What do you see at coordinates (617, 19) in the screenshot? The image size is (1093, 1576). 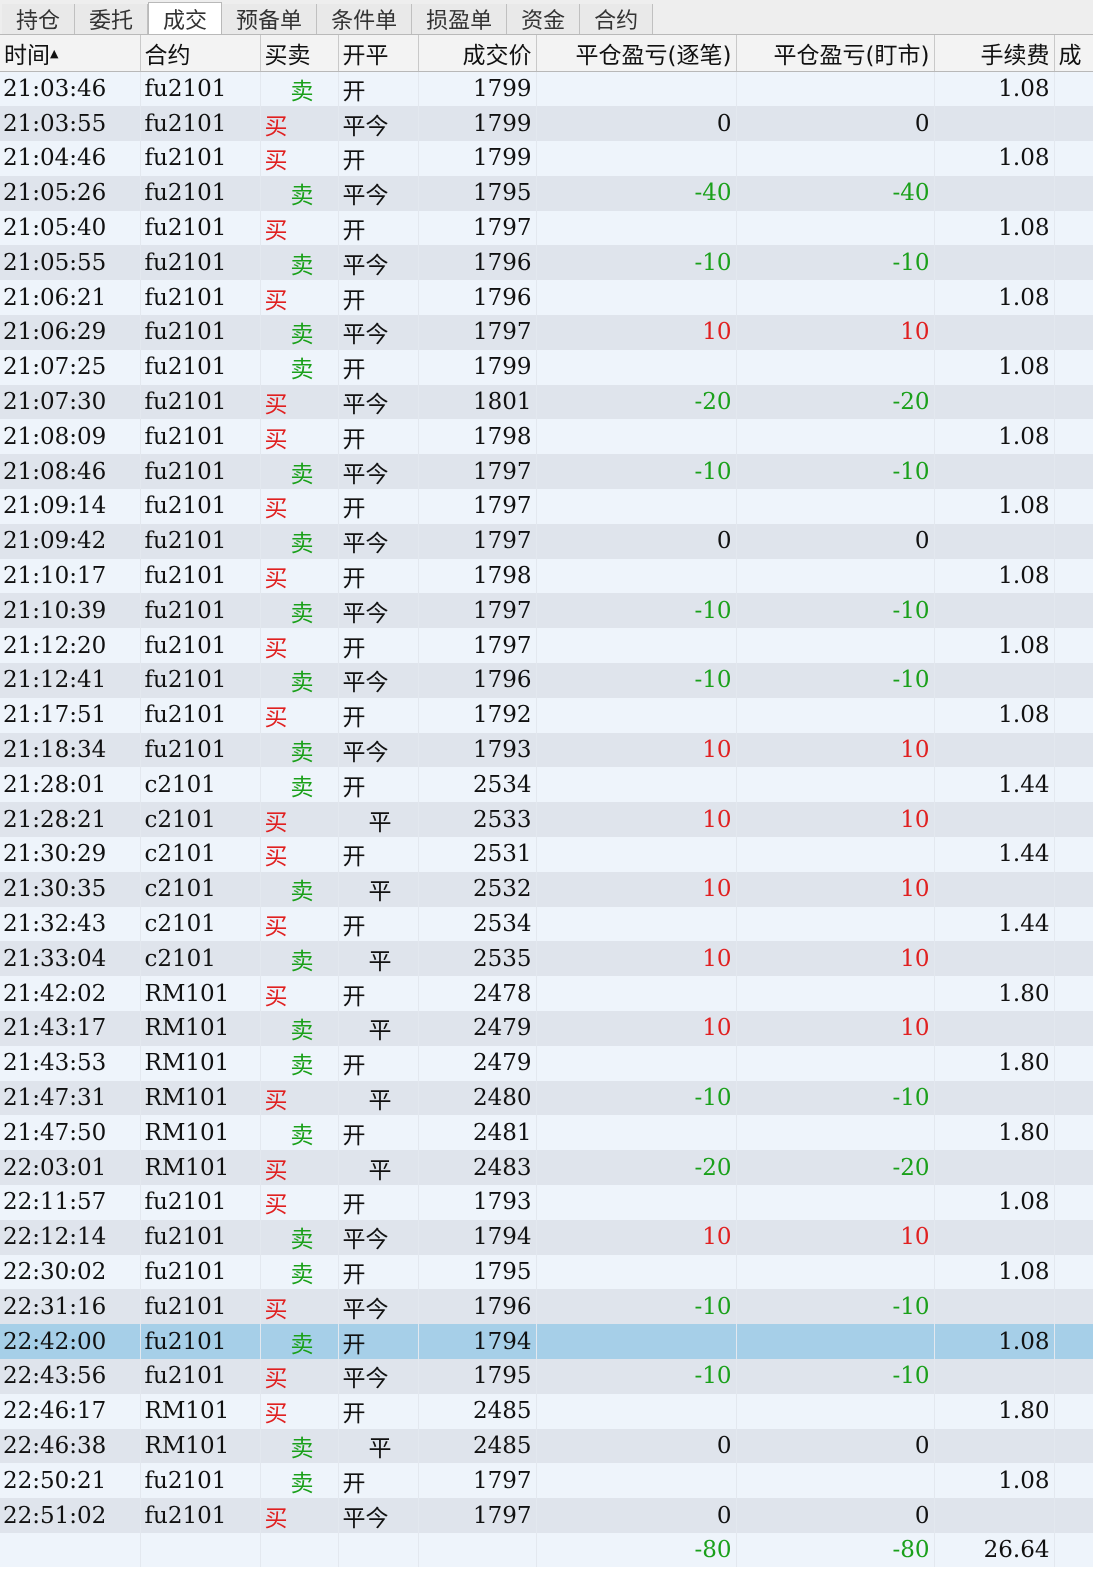 I see `tab-7: 合约` at bounding box center [617, 19].